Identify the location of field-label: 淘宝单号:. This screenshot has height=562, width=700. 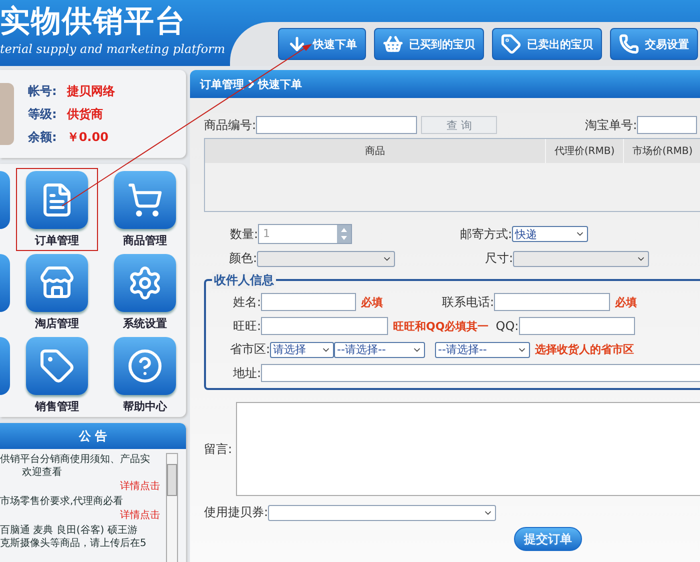
(611, 125).